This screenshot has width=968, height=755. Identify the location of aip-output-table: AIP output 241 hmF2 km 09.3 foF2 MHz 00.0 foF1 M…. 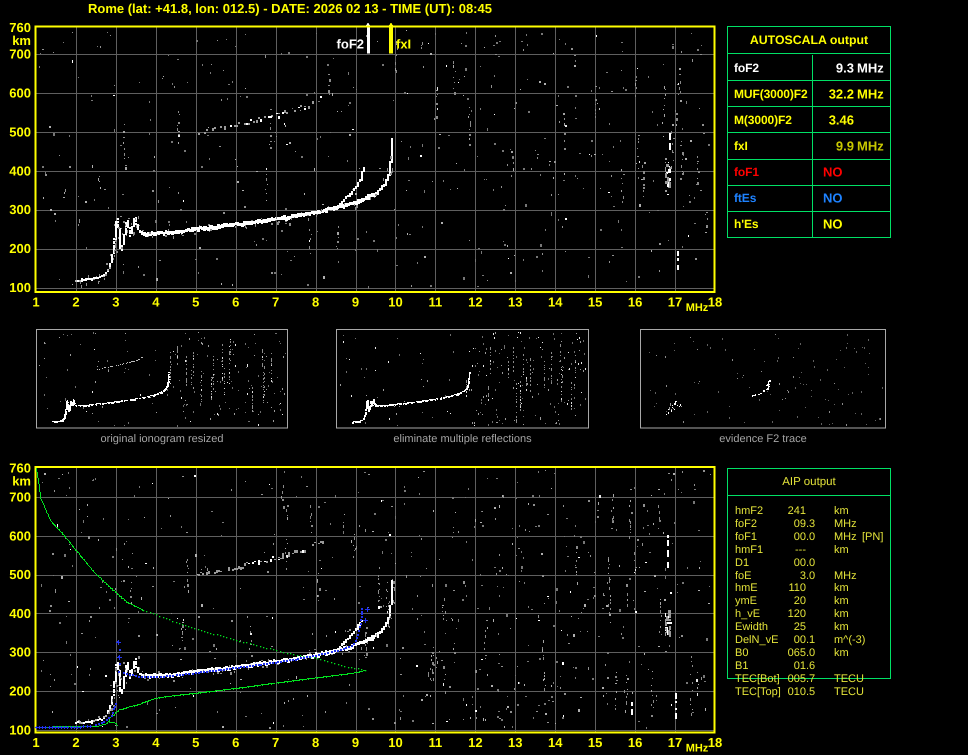
(809, 583).